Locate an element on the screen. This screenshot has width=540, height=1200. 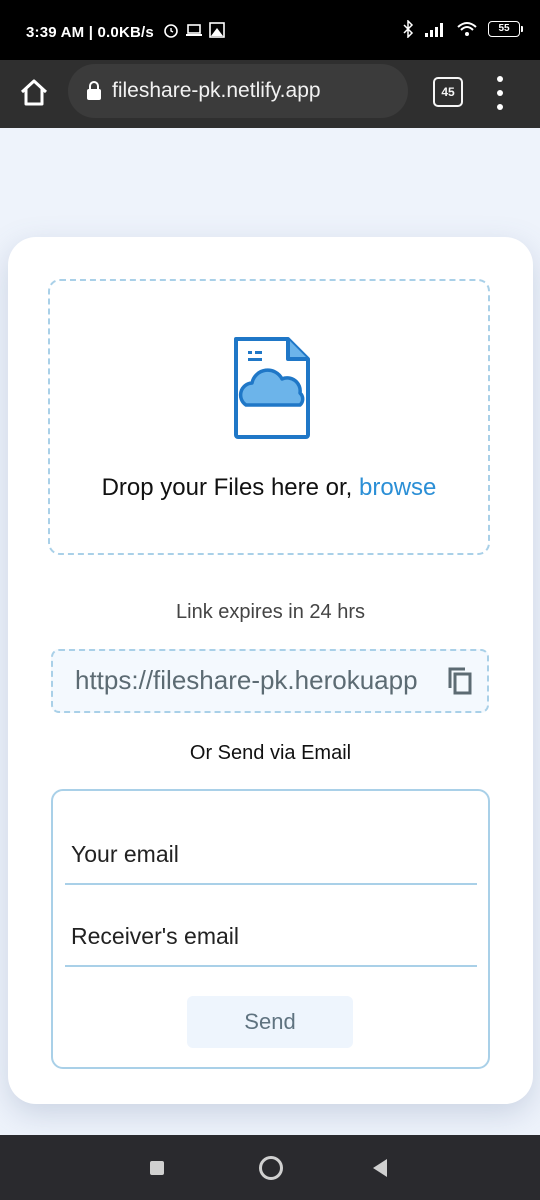
status-time: 3:39 AM | 0.0KB/s is located at coordinates (90, 32).